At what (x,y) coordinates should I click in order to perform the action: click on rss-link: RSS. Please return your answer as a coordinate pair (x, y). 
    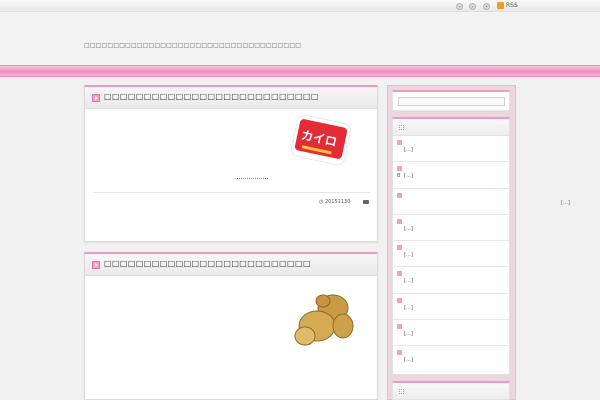
    Looking at the image, I should click on (512, 6).